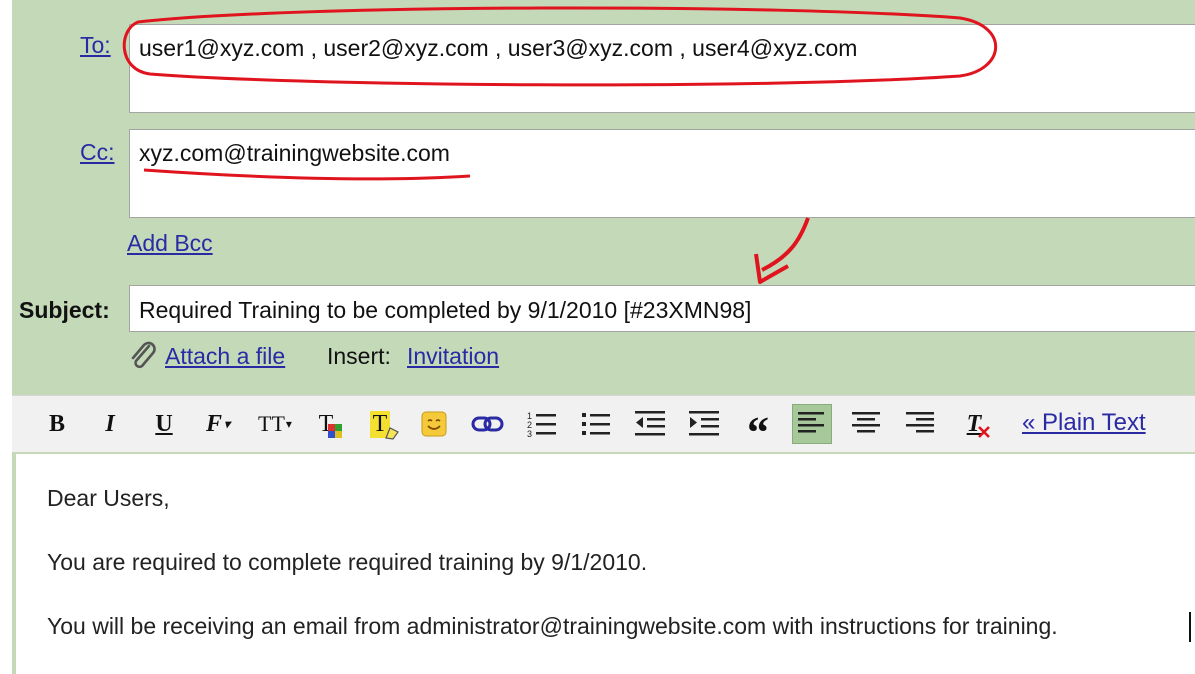 The image size is (1195, 674). I want to click on indent-less-icon, so click(650, 423).